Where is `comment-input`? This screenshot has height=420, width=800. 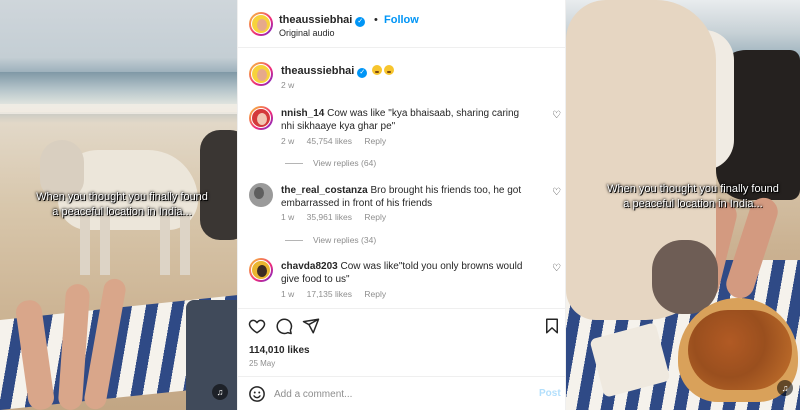
comment-input is located at coordinates (399, 394).